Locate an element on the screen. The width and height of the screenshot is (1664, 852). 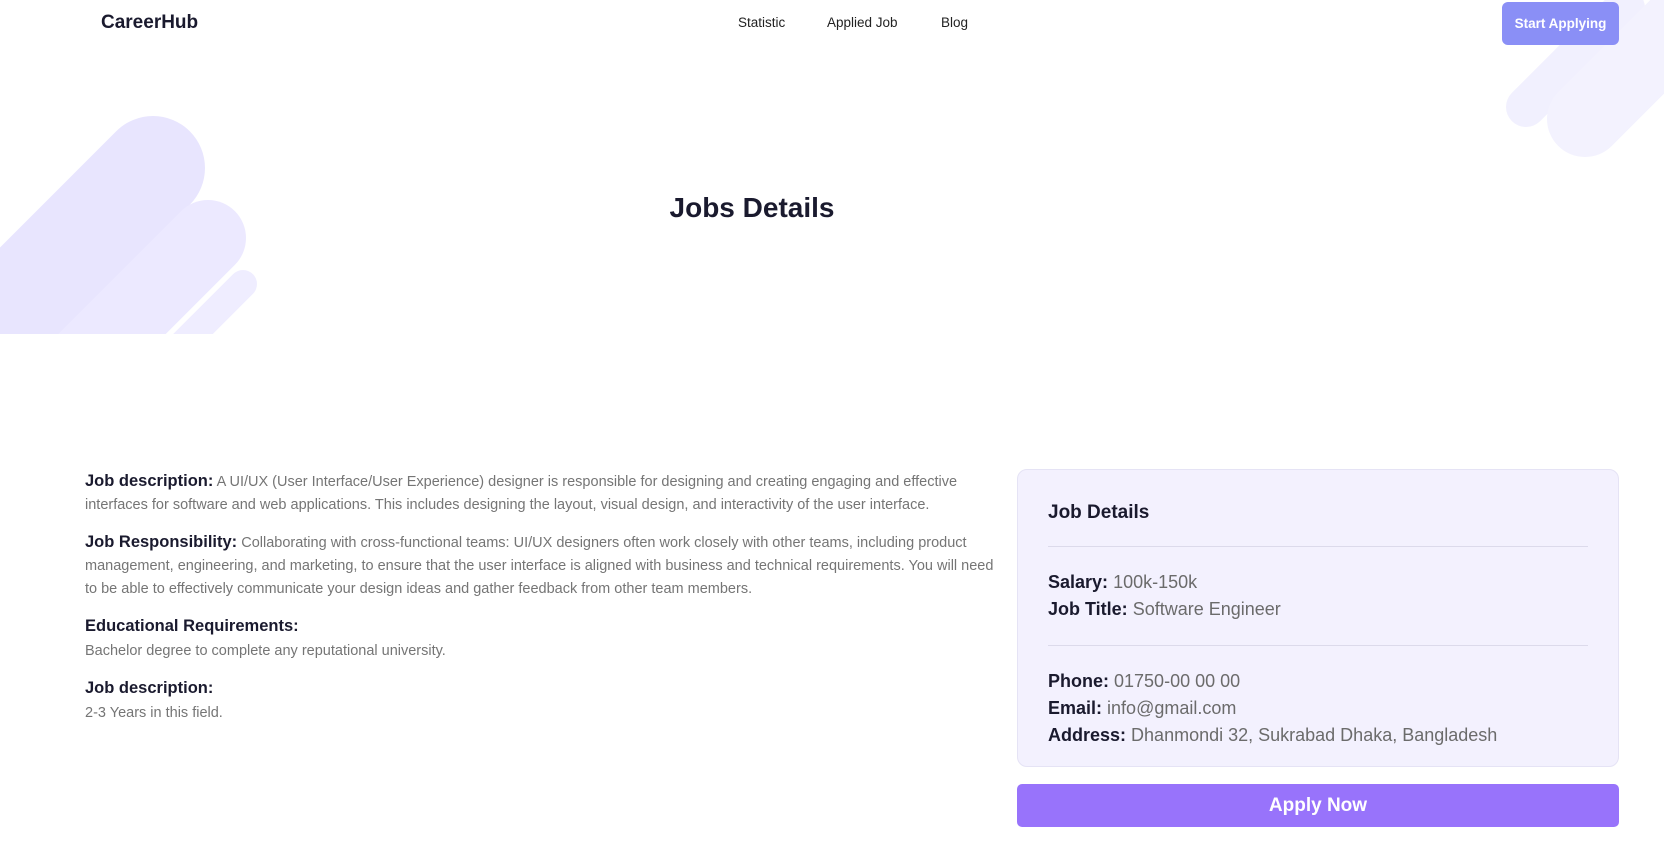
nav-link-statistic: Statistic is located at coordinates (761, 22).